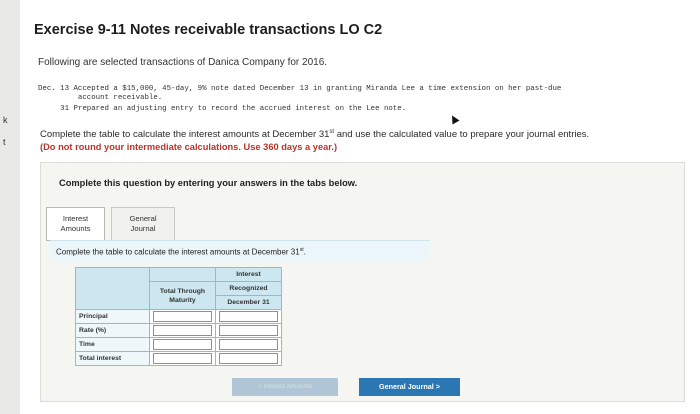  Describe the element at coordinates (248, 330) in the screenshot. I see `rate-recognized-input` at that location.